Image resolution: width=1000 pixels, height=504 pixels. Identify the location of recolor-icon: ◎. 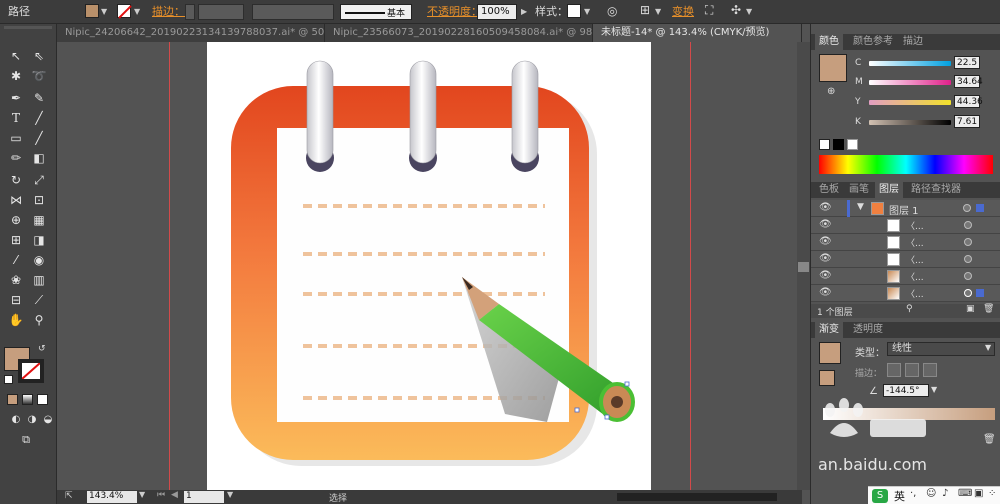
(612, 11).